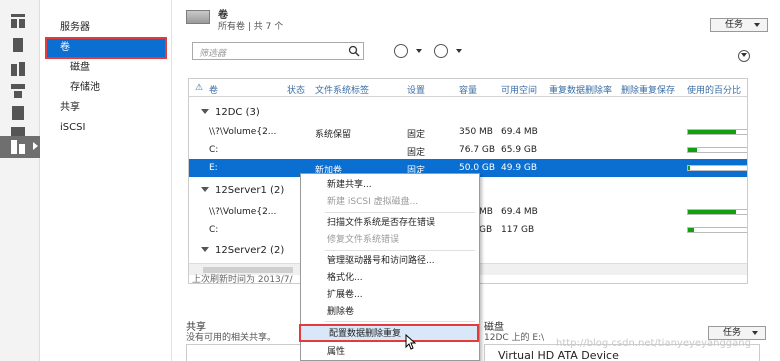 The width and height of the screenshot is (780, 361). Describe the element at coordinates (477, 168) in the screenshot. I see `cell-capacity: 50.0 GB` at that location.